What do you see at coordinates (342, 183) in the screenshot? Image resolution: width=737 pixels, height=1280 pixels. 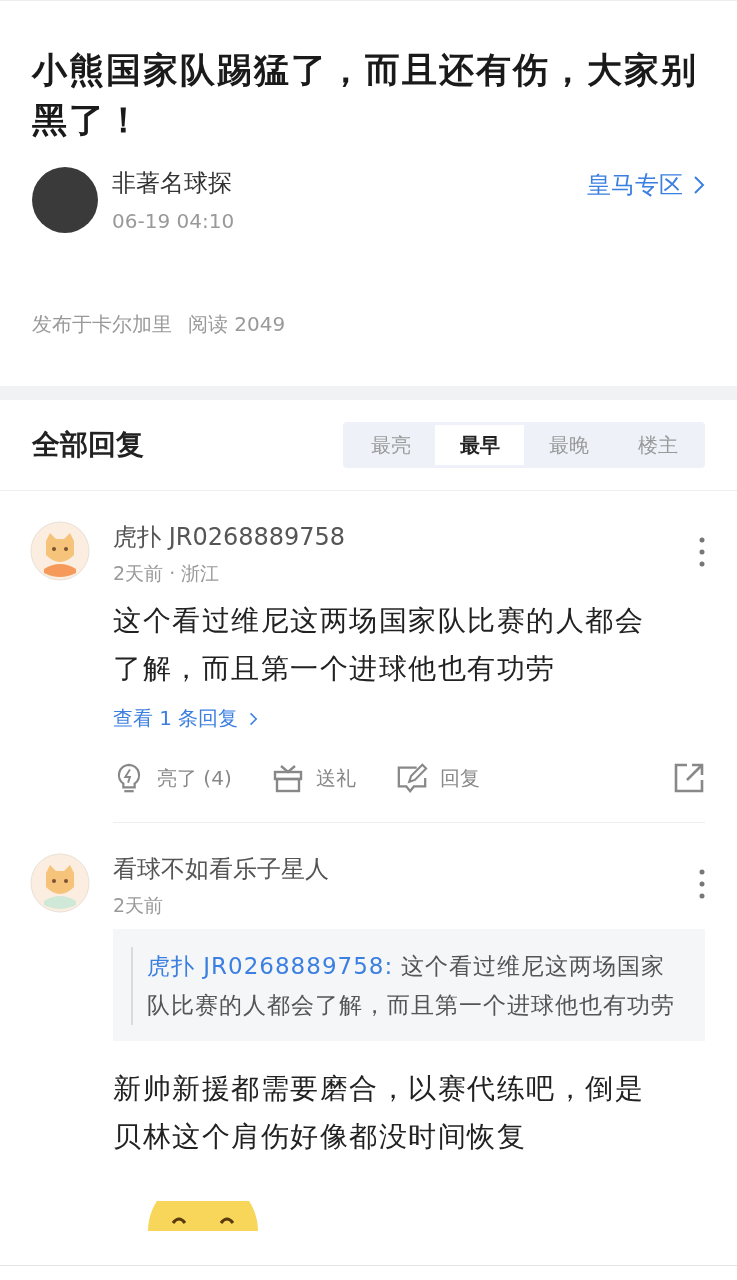 I see `author-name: 非著名球探` at bounding box center [342, 183].